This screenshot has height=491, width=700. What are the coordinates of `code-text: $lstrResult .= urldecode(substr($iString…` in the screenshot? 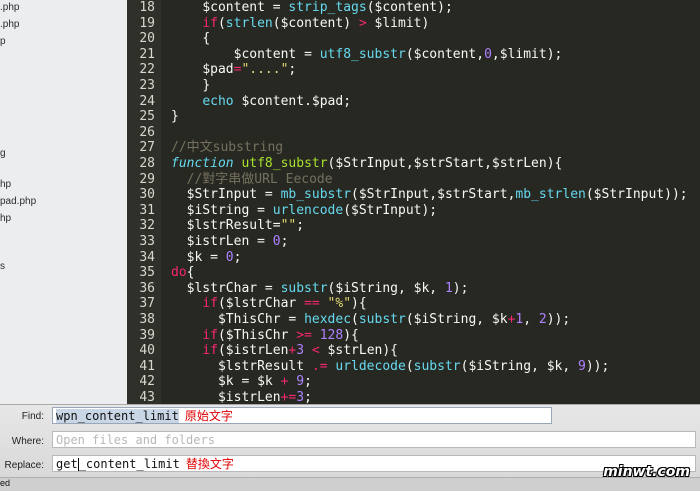 It's located at (413, 366).